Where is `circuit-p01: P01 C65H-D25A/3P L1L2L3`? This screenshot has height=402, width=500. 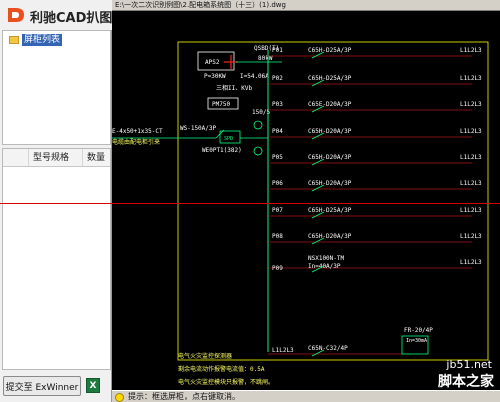
circuit-p01: P01 C65H-D25A/3P L1L2L3 is located at coordinates (375, 53).